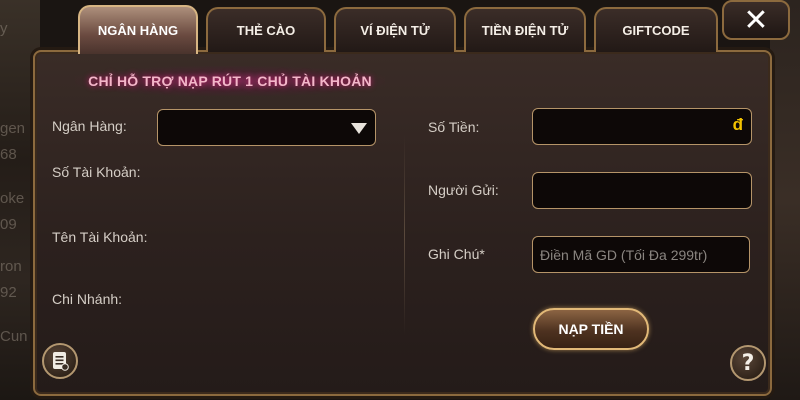 The width and height of the screenshot is (800, 400). I want to click on close-icon: ✕, so click(756, 20).